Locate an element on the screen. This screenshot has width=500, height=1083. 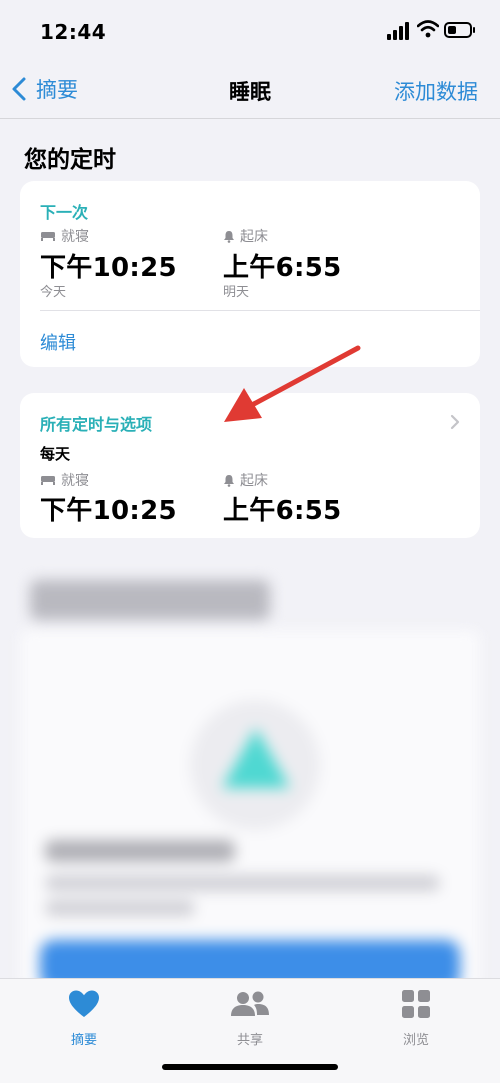
wake-day: 明天 is located at coordinates (236, 292).